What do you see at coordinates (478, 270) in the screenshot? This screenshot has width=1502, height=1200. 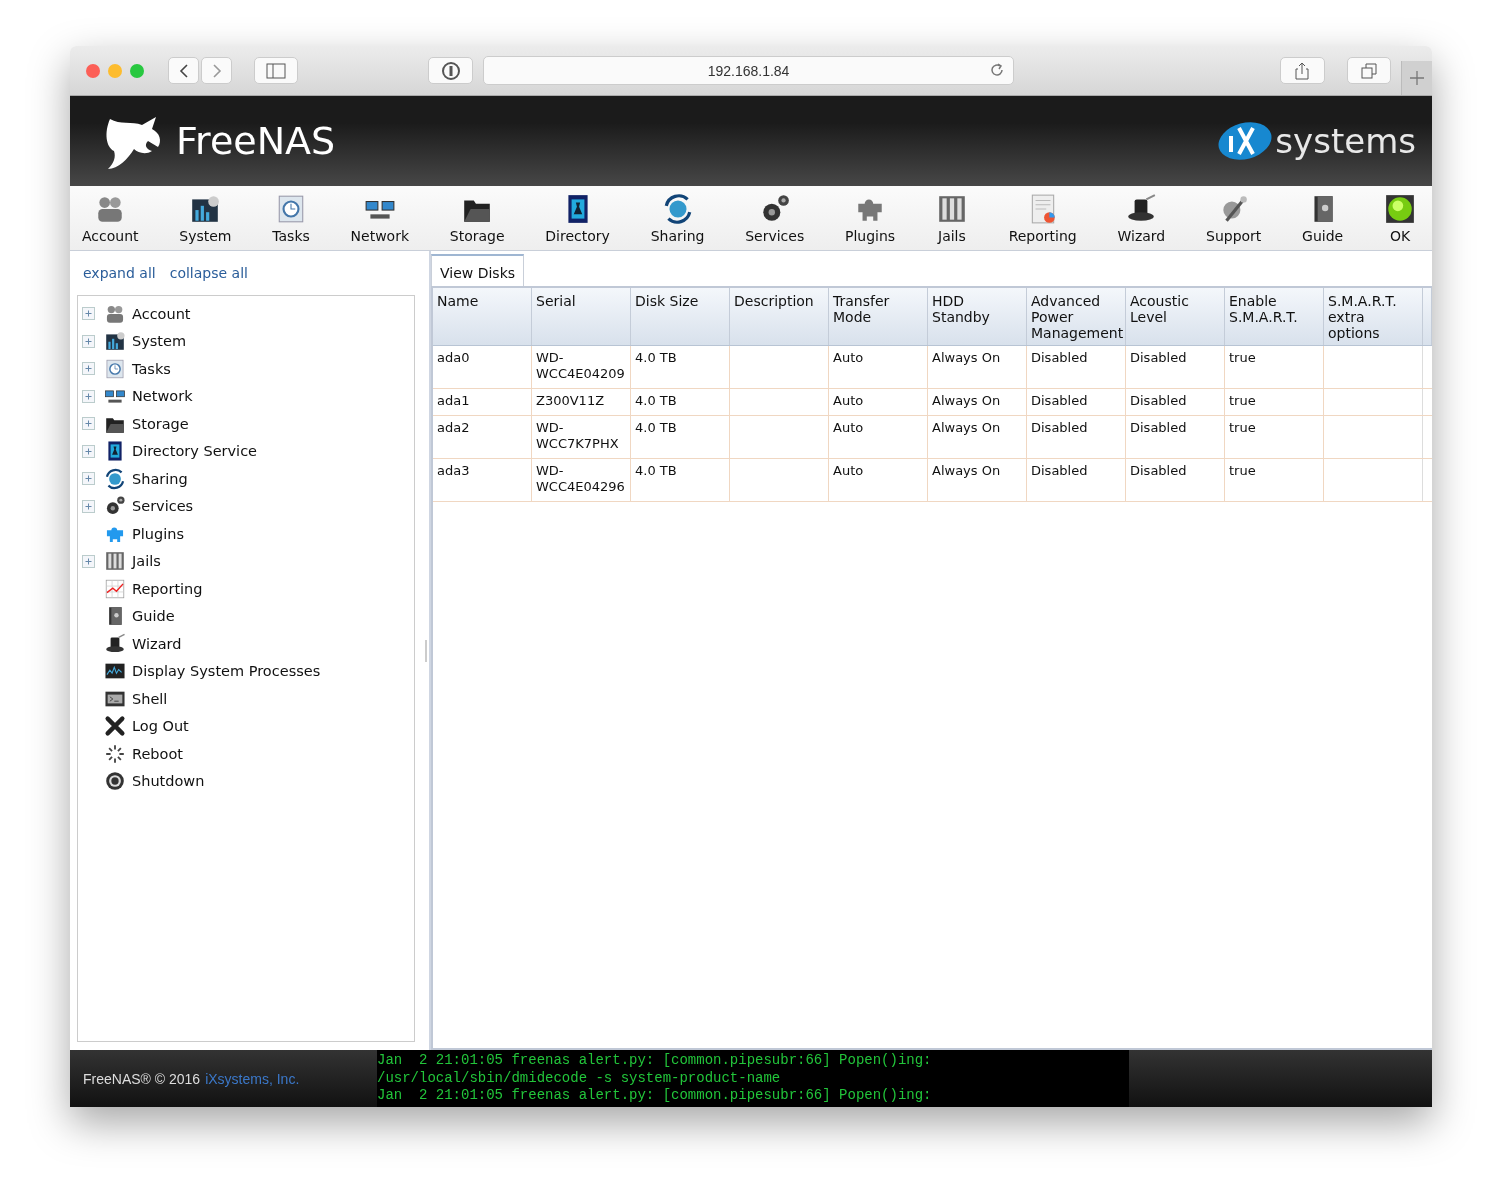 I see `tab: View Disks` at bounding box center [478, 270].